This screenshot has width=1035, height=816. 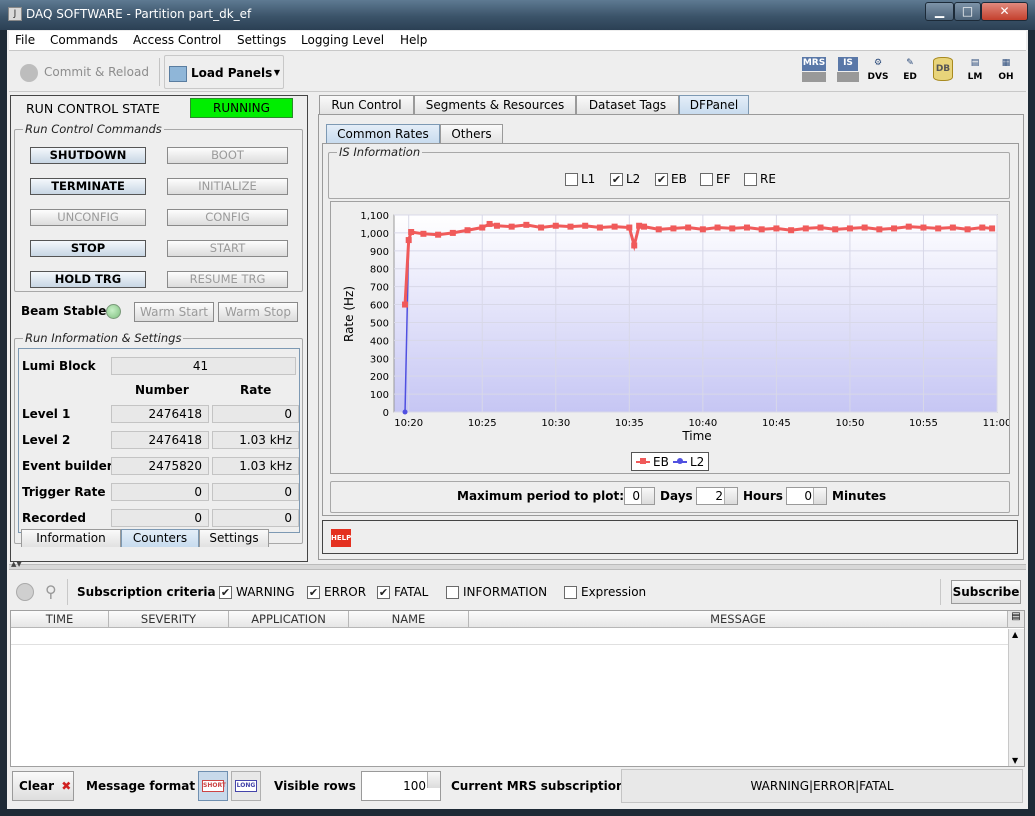 What do you see at coordinates (379, 341) in the screenshot?
I see `y-tick-label: 400` at bounding box center [379, 341].